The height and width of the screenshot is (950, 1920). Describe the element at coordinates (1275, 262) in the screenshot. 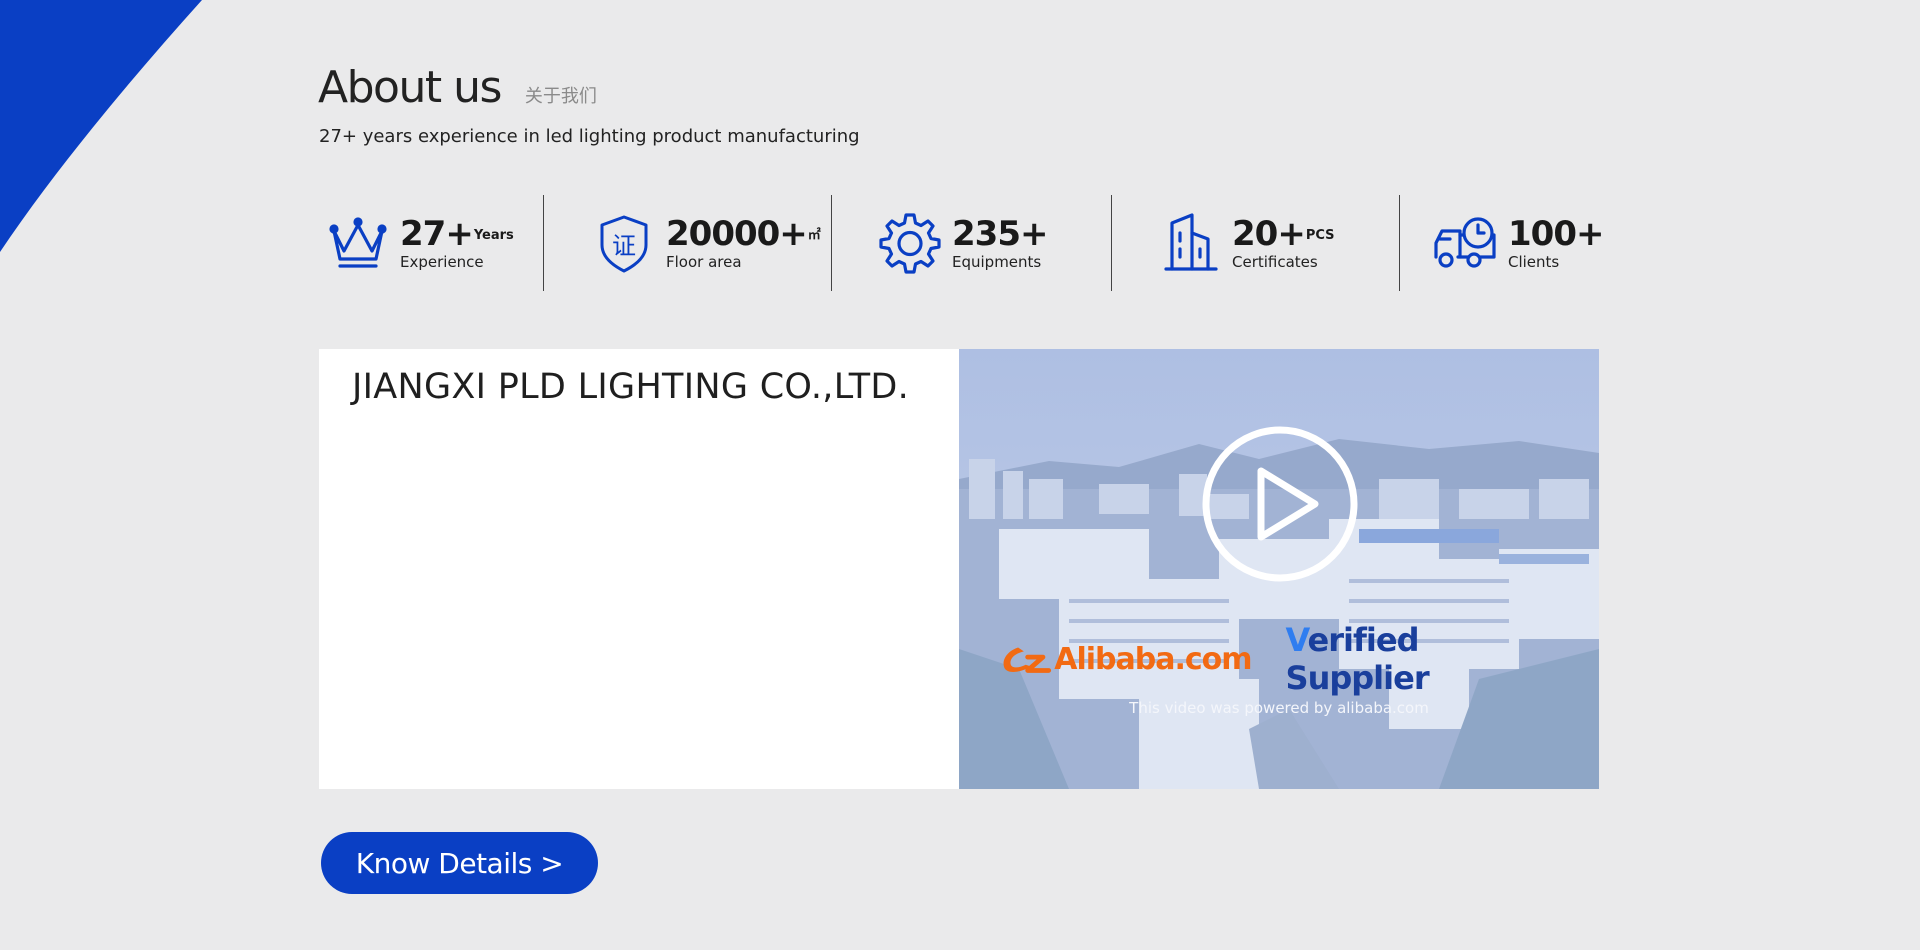

I see `stat-label: Certificates` at that location.